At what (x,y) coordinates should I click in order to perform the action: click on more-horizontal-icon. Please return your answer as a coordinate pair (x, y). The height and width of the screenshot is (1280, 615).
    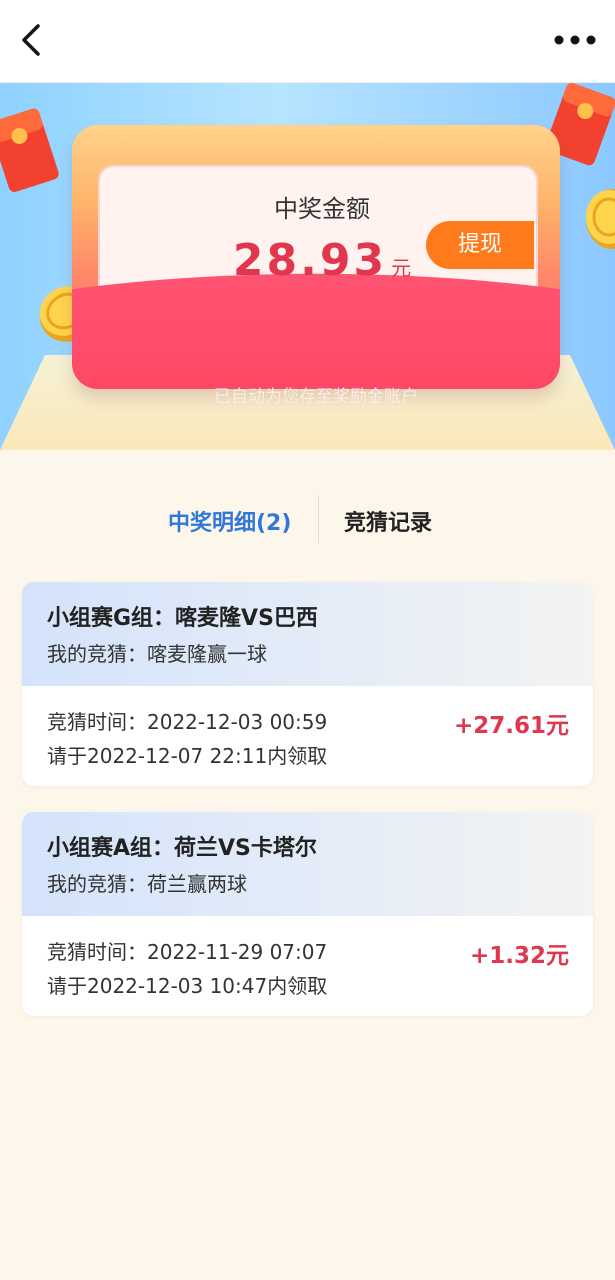
    Looking at the image, I should click on (575, 40).